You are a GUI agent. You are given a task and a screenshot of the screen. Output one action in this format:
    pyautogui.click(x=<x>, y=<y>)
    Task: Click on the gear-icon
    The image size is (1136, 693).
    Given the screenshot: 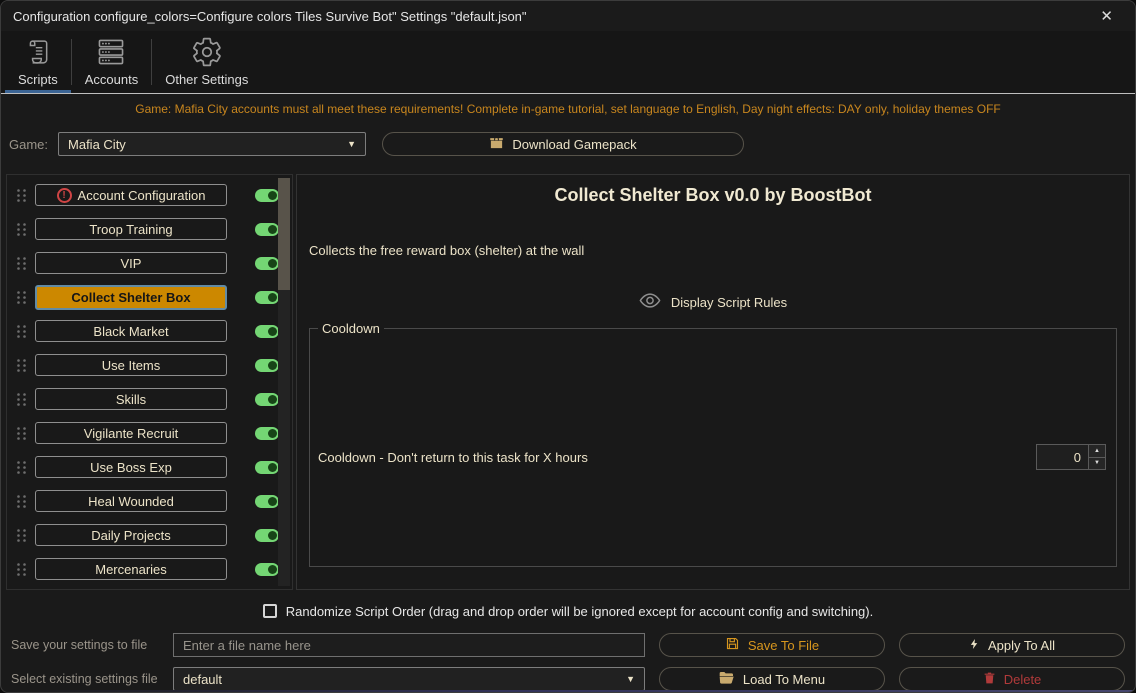 What is the action you would take?
    pyautogui.click(x=207, y=52)
    